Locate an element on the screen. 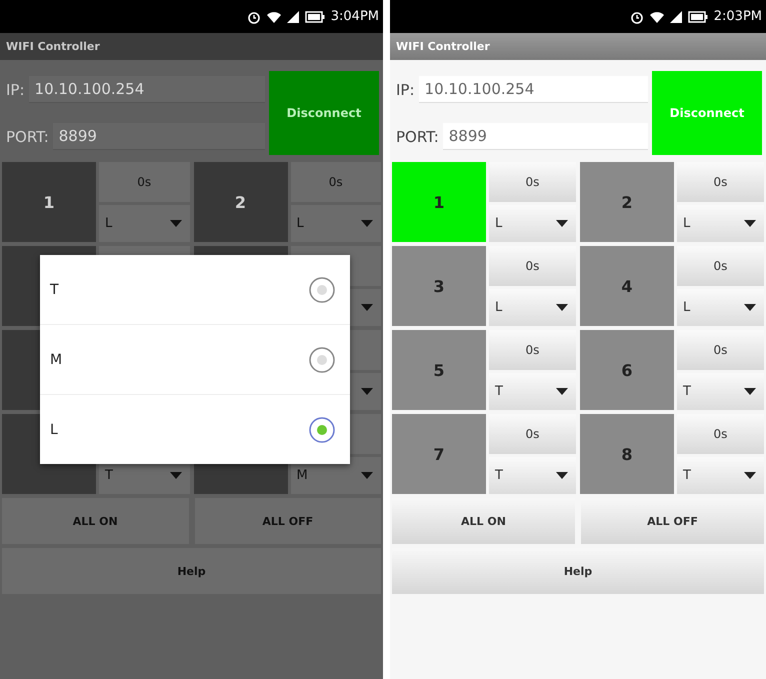 The height and width of the screenshot is (679, 766). option-label: T is located at coordinates (54, 290).